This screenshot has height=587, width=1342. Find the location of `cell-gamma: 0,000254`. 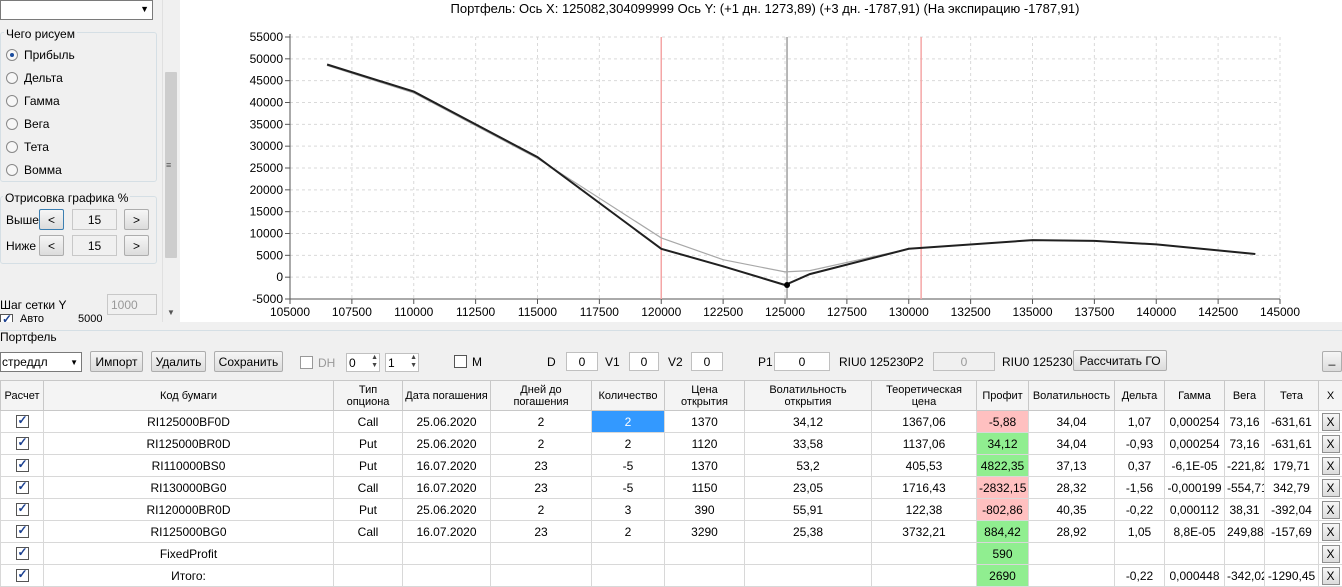

cell-gamma: 0,000254 is located at coordinates (1195, 444).